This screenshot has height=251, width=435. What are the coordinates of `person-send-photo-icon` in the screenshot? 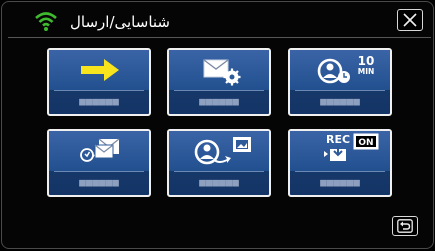 It's located at (222, 151).